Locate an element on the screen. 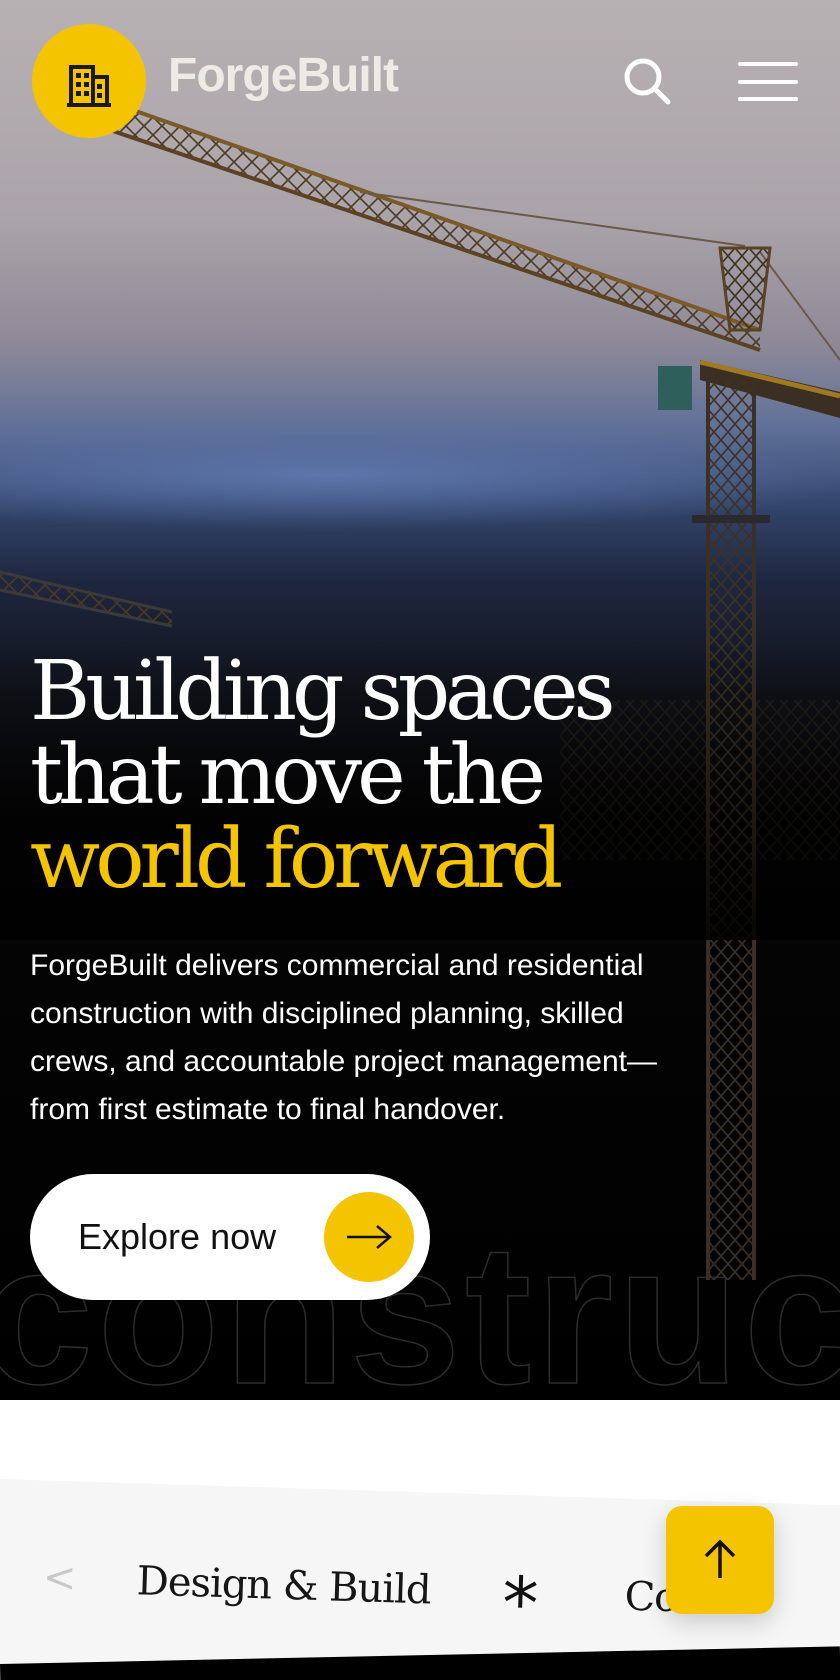 The height and width of the screenshot is (1680, 840). logo is located at coordinates (89, 81).